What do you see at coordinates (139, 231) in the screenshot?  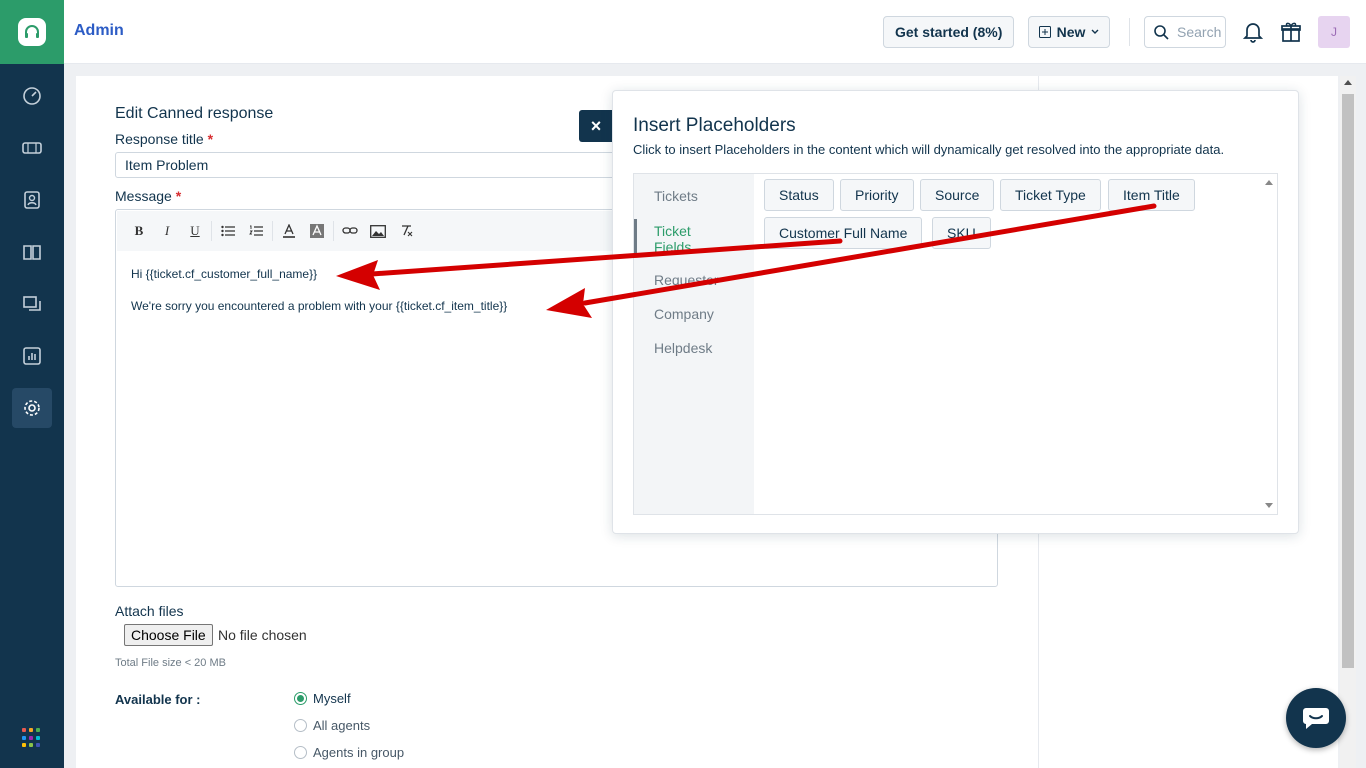 I see `bold-button: B` at bounding box center [139, 231].